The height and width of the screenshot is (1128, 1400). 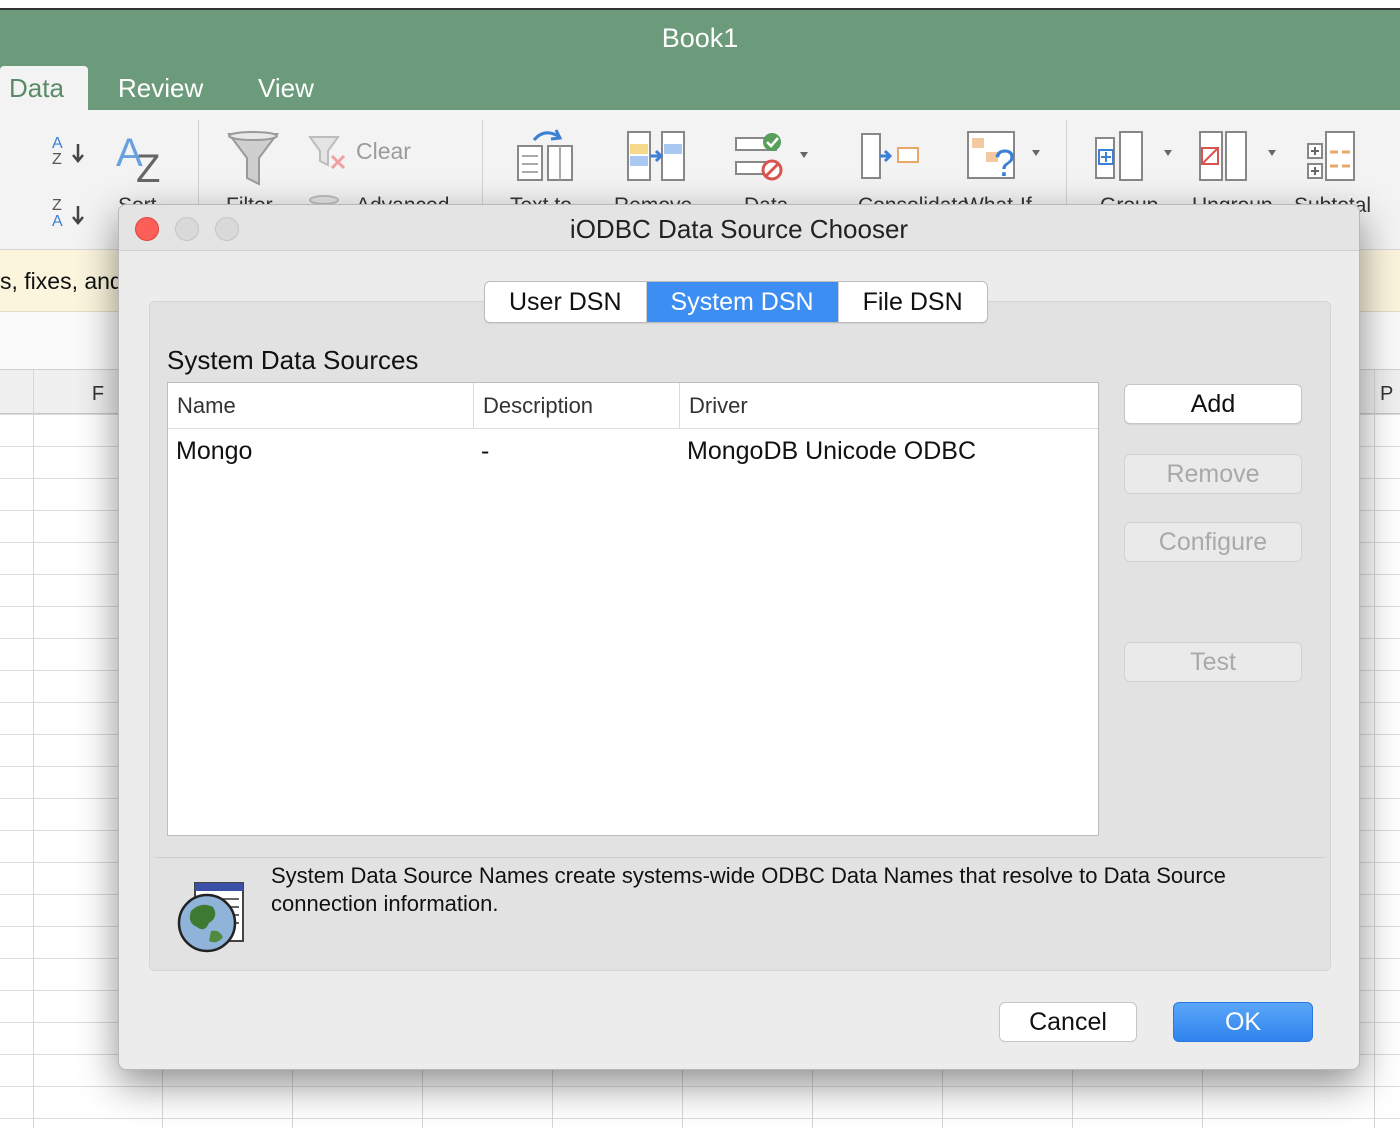 What do you see at coordinates (286, 88) in the screenshot?
I see `tab-view: View` at bounding box center [286, 88].